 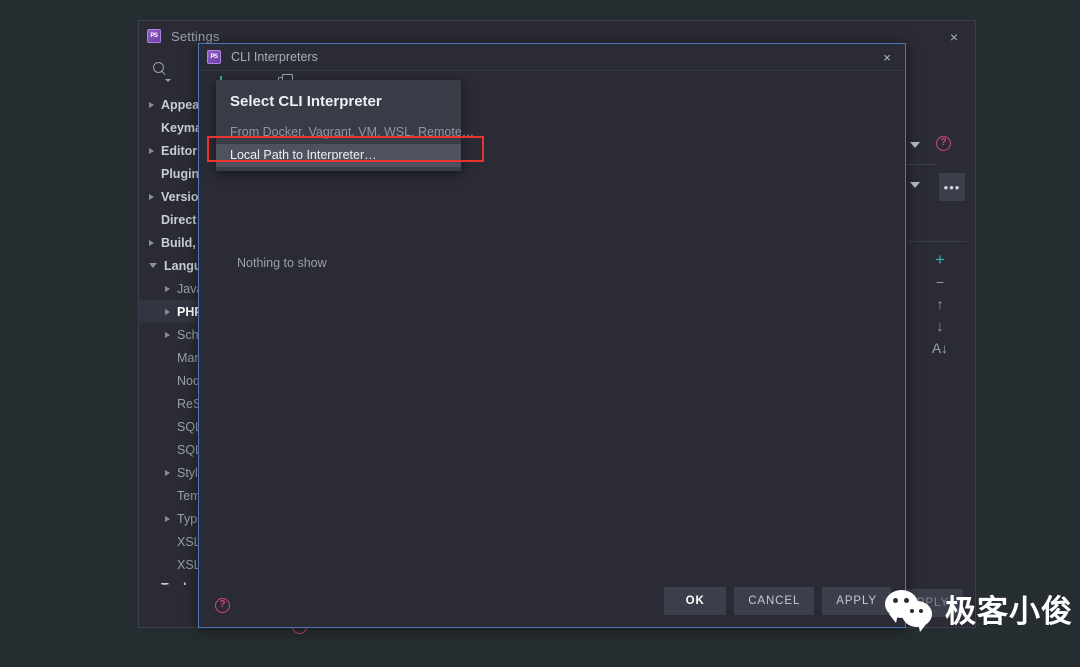 I want to click on sidebar-item-label: Nod, so click(x=188, y=380).